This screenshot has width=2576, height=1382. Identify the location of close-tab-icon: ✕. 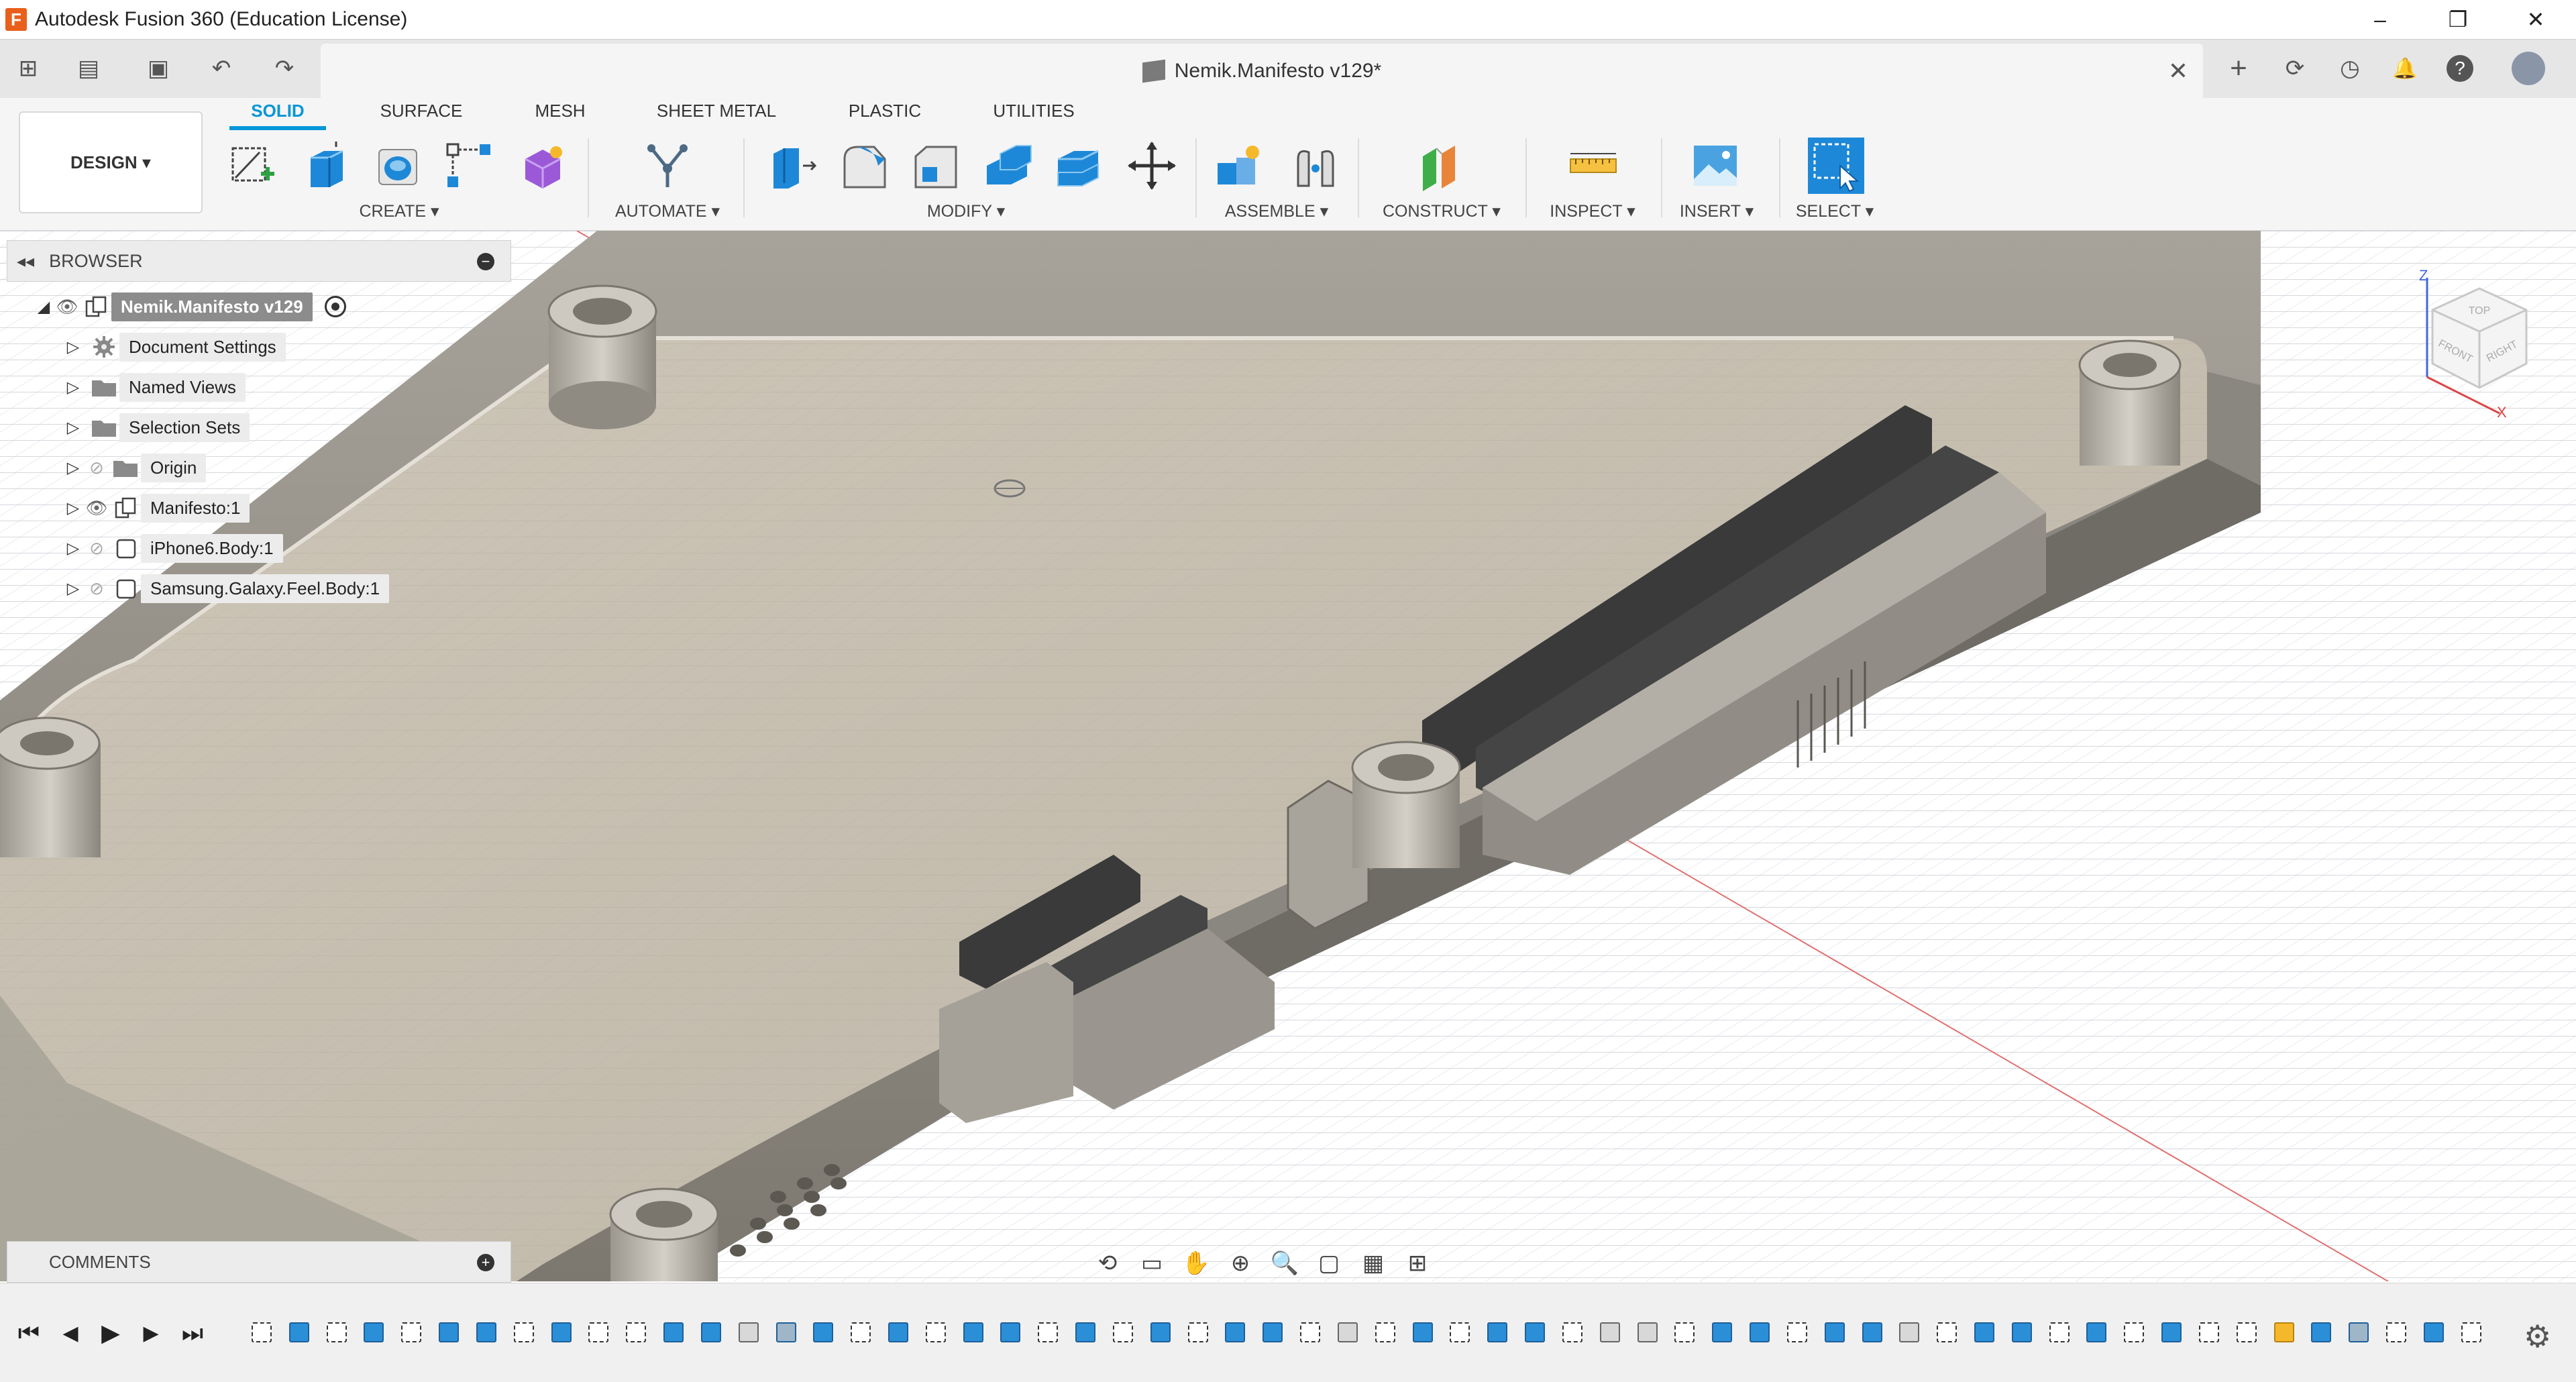
(2178, 71).